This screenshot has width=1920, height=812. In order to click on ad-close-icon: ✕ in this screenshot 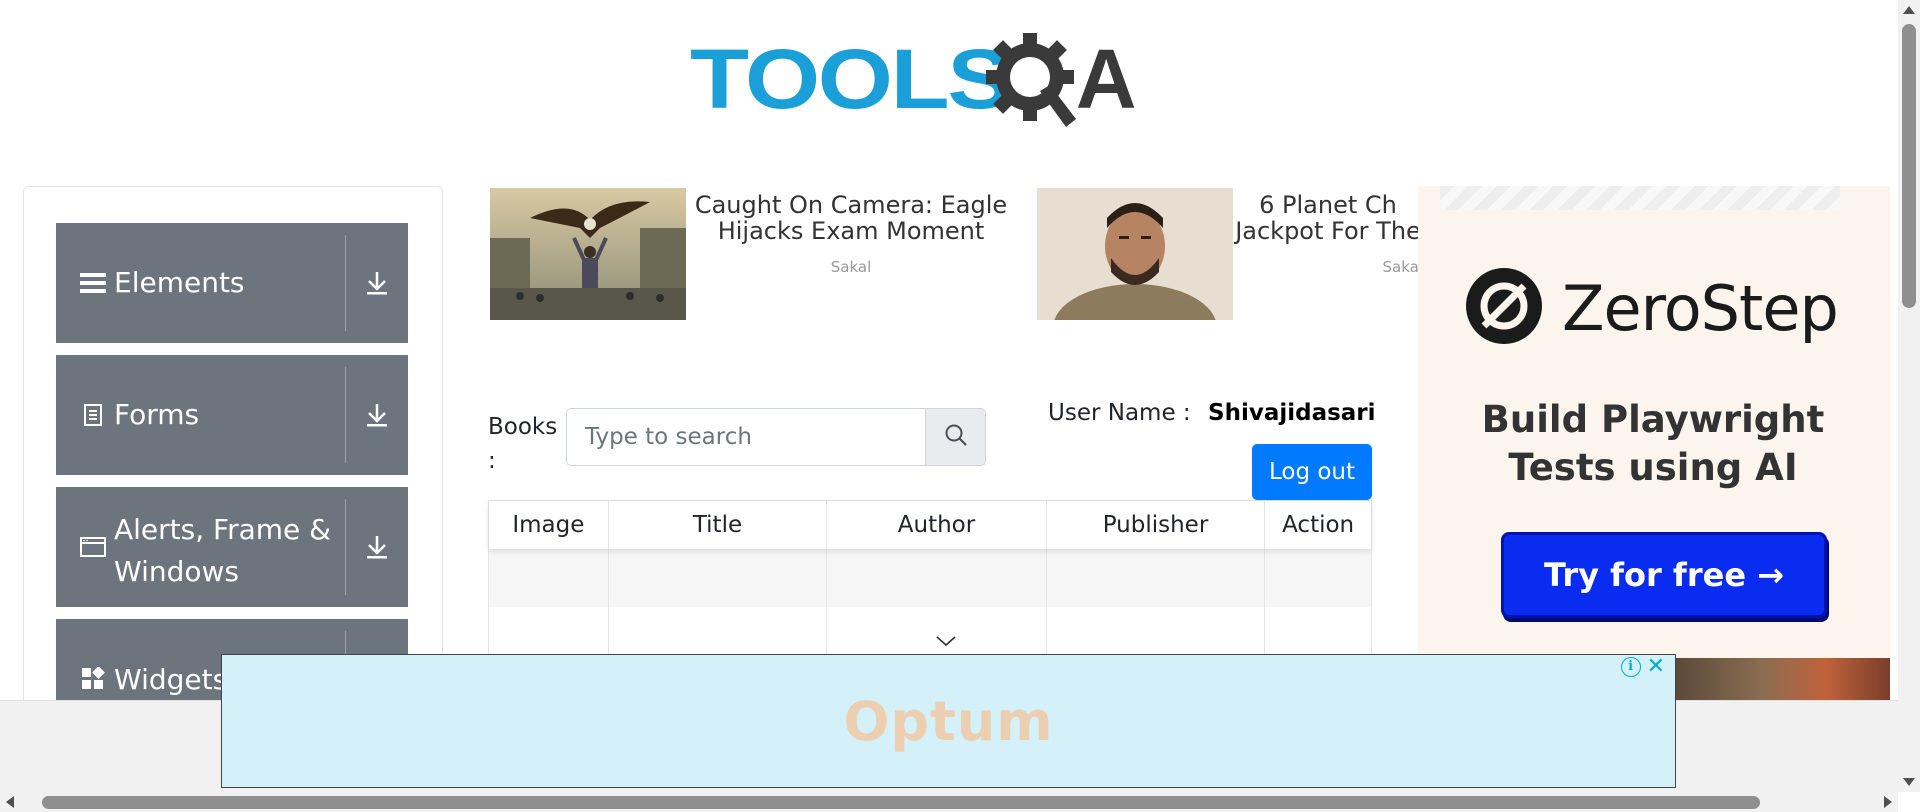, I will do `click(1656, 667)`.